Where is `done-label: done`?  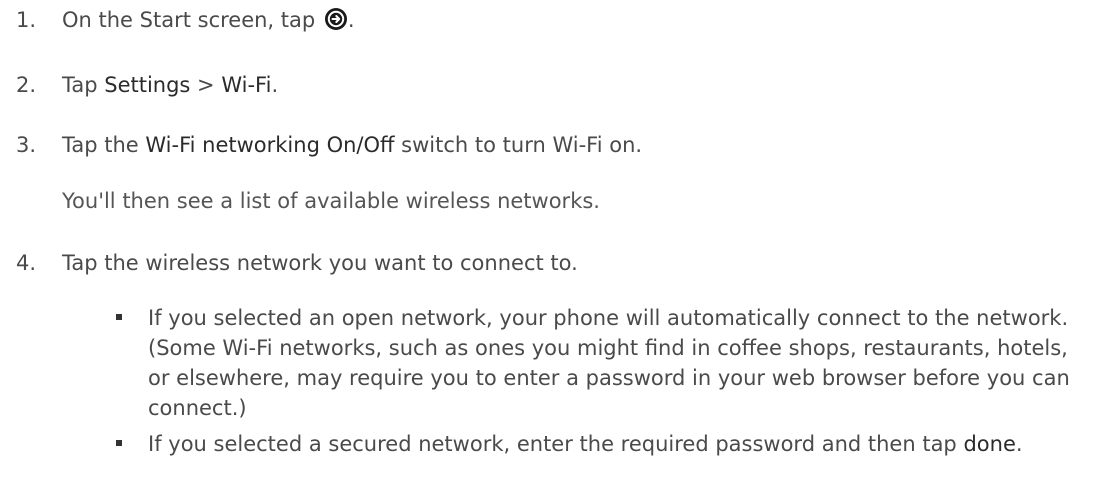 done-label: done is located at coordinates (989, 444).